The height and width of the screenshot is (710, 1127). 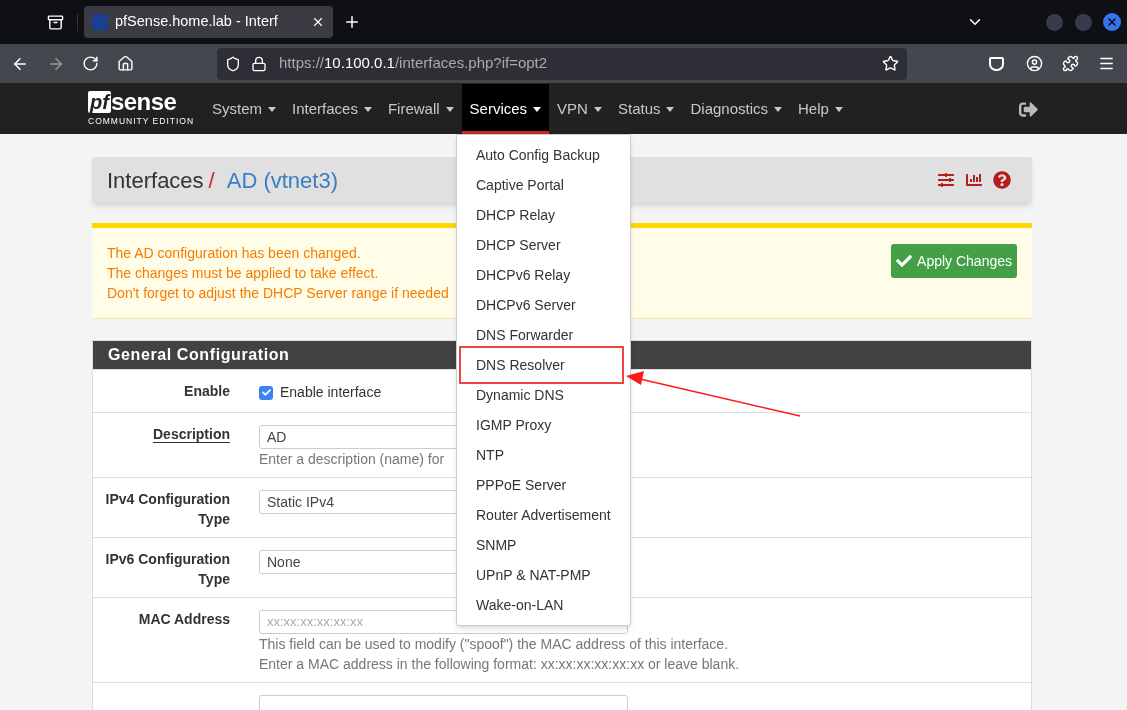 I want to click on help-text: Enter a MAC address in the following format: xx:xx:xx:xx:xx:xx or leave blank., so click(x=499, y=664).